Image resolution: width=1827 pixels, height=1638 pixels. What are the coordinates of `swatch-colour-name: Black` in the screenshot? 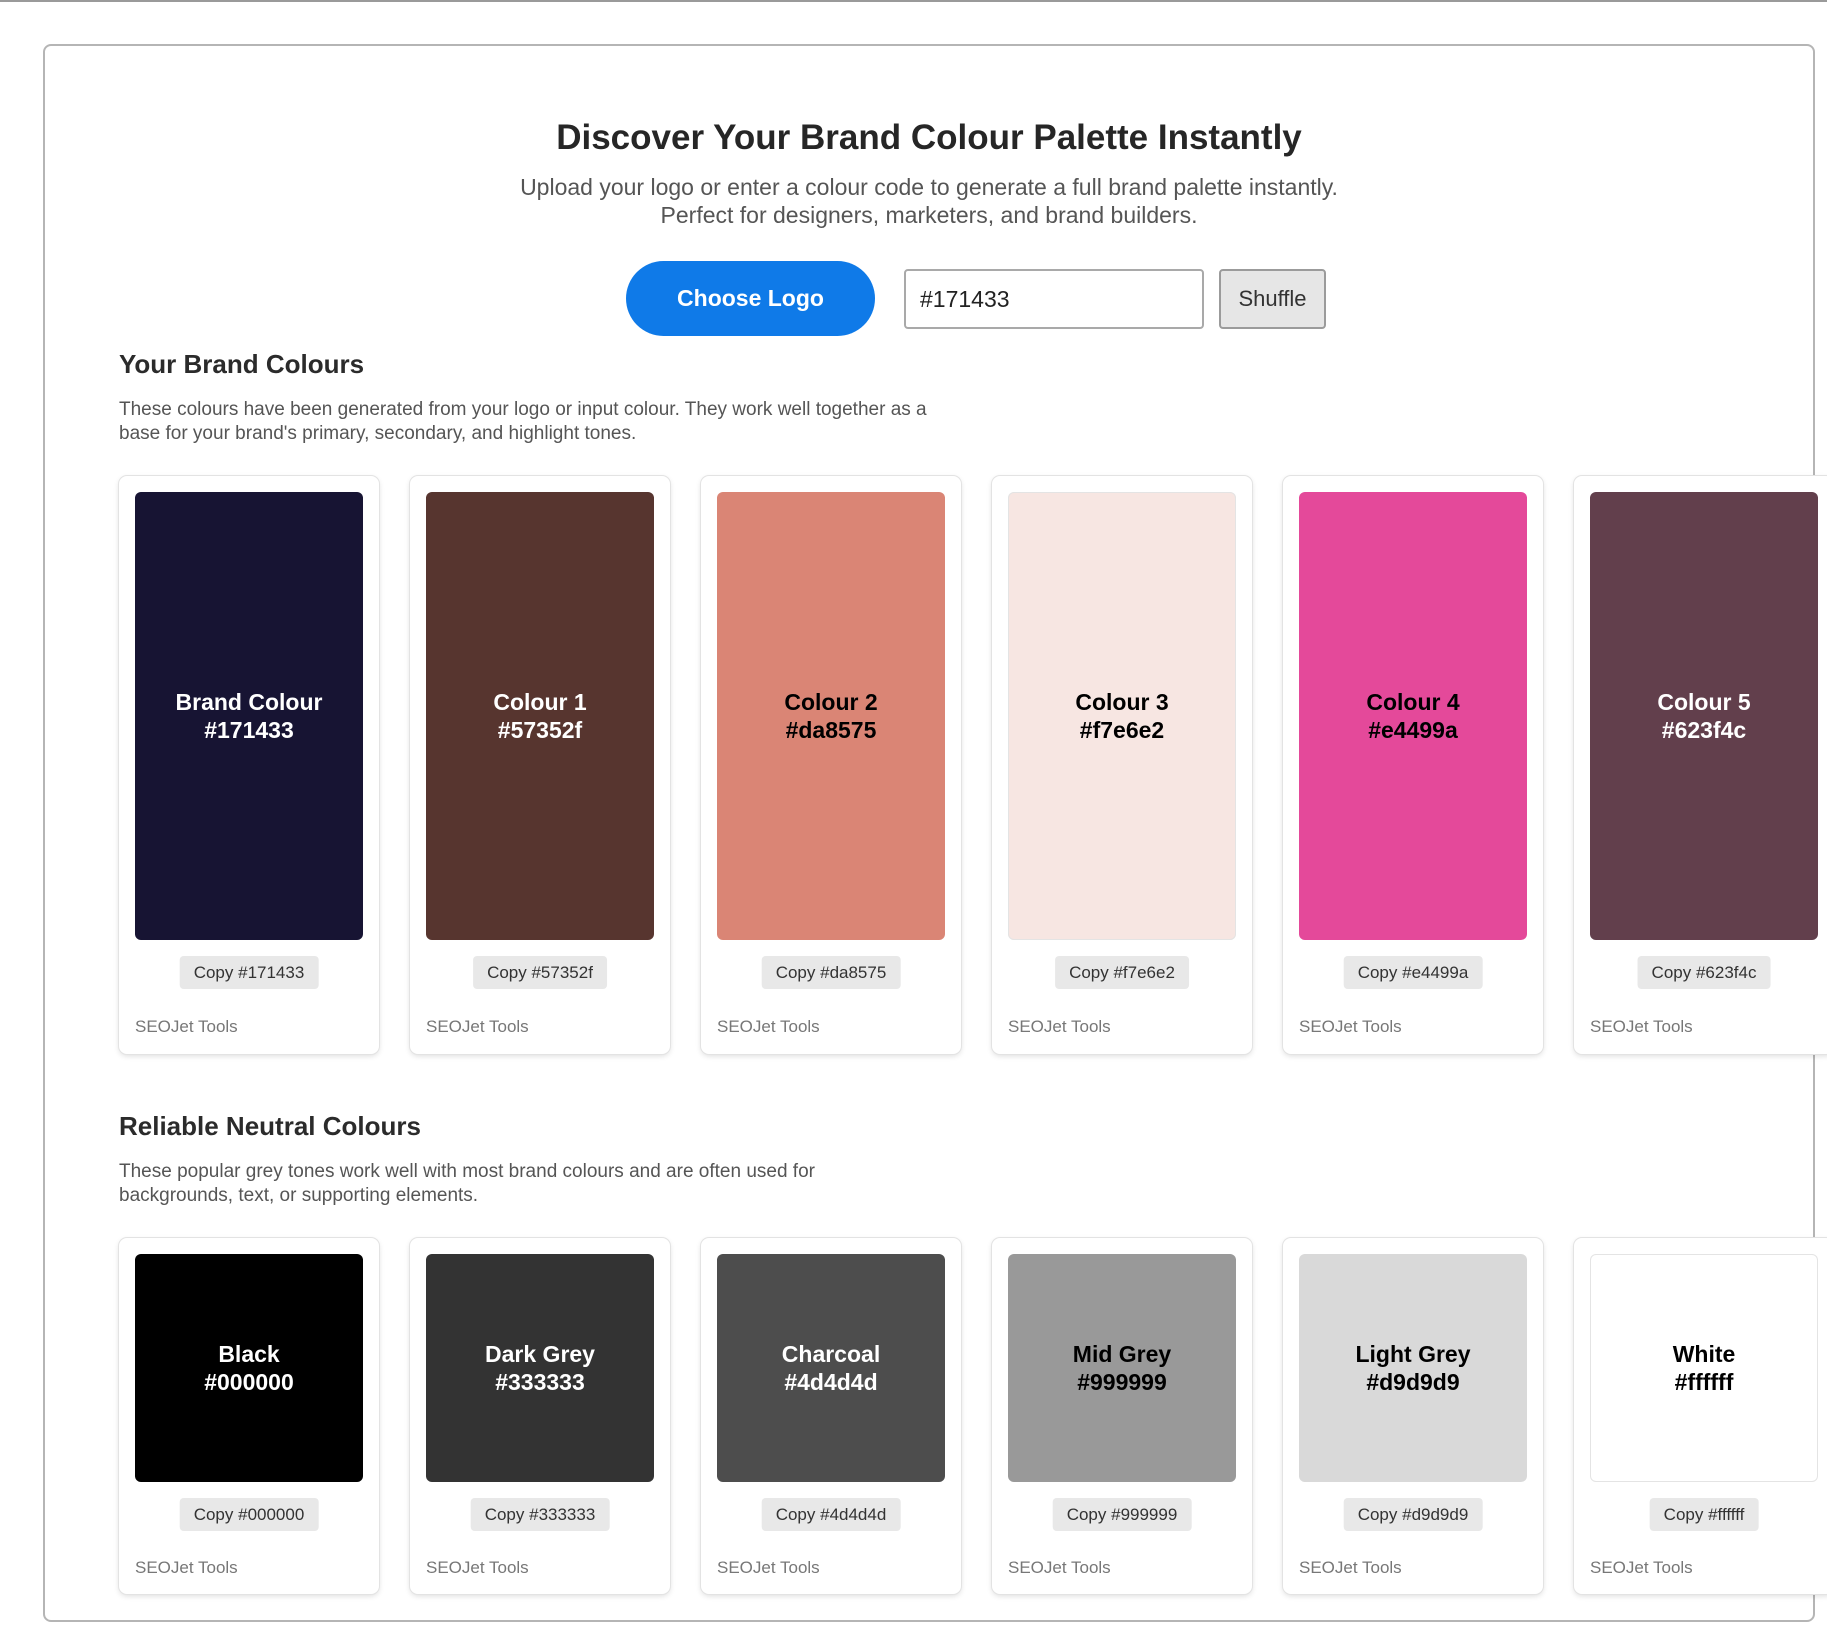 It's located at (249, 1354).